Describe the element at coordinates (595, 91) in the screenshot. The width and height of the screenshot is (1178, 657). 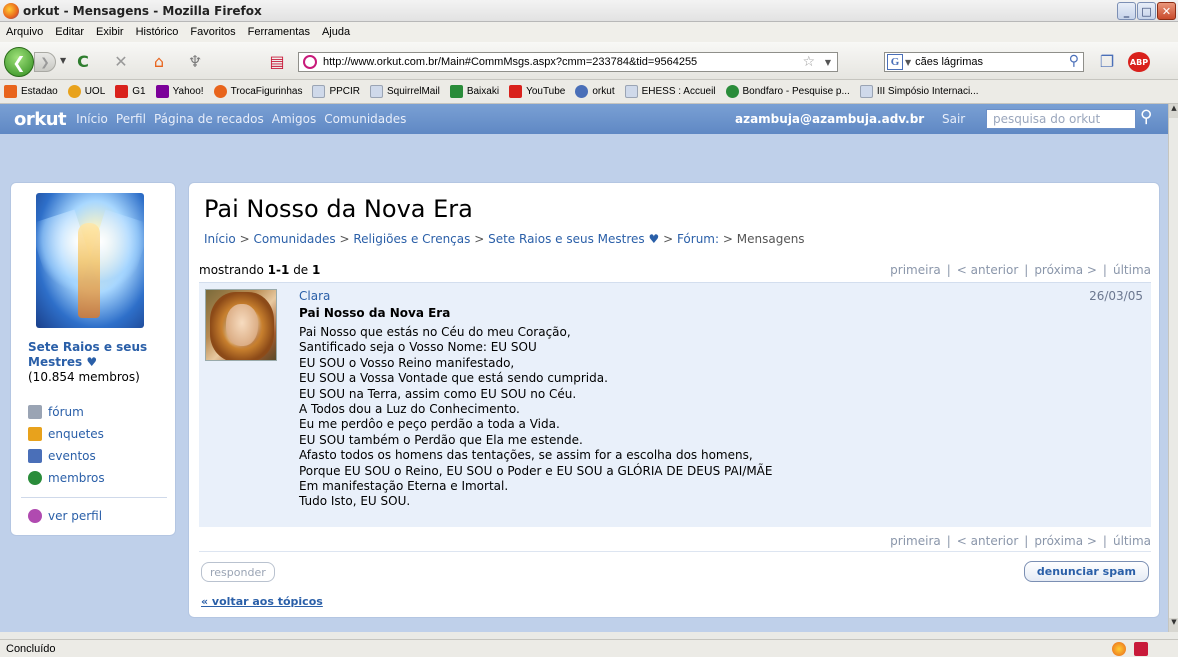
I see `bookmark-orkut: orkut` at that location.